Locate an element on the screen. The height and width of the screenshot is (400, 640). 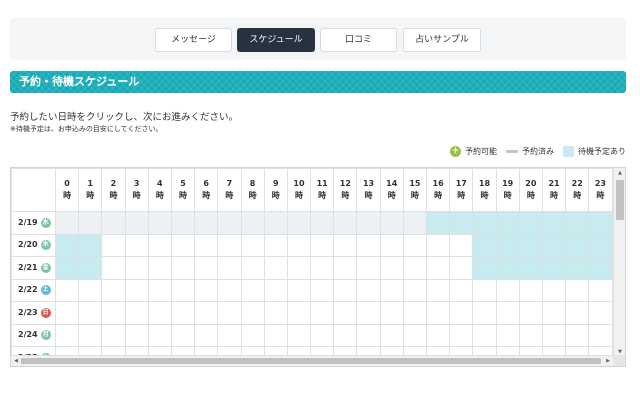
vertical-scroll-thumb is located at coordinates (620, 200).